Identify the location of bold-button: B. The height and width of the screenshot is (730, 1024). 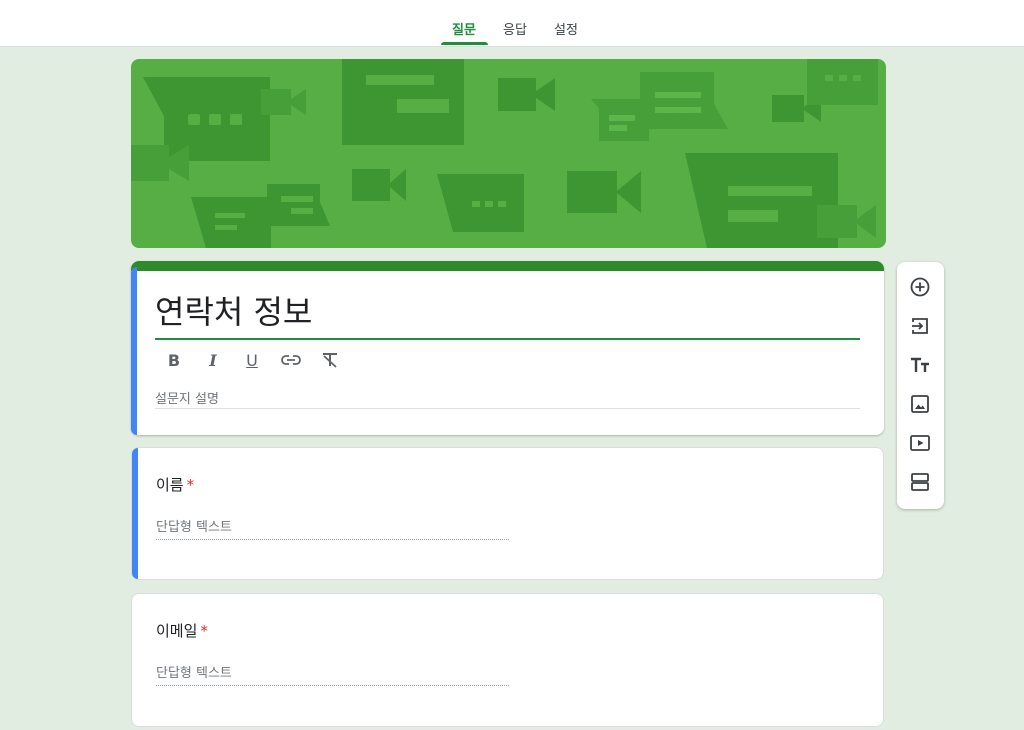
(174, 360).